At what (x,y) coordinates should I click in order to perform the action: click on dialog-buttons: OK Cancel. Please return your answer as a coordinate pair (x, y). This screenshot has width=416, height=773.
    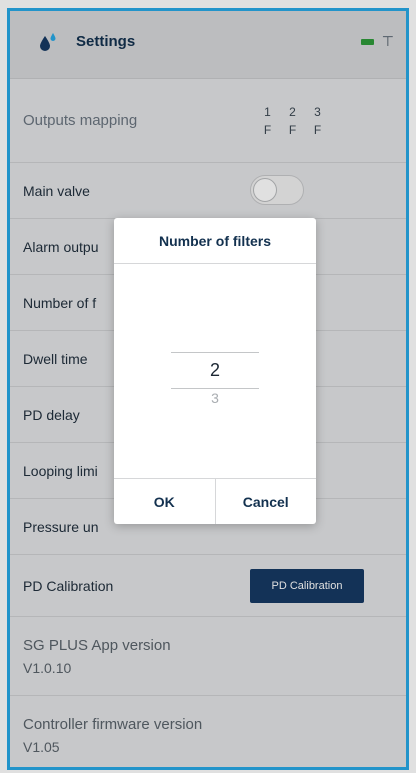
    Looking at the image, I should click on (215, 501).